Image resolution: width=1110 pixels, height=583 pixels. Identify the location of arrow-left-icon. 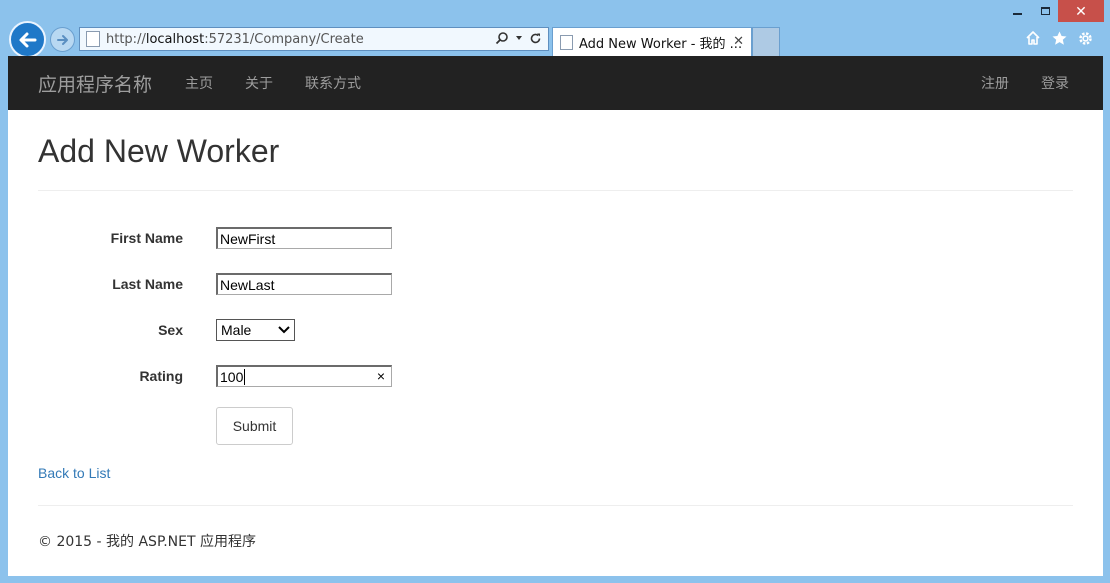
(27, 39).